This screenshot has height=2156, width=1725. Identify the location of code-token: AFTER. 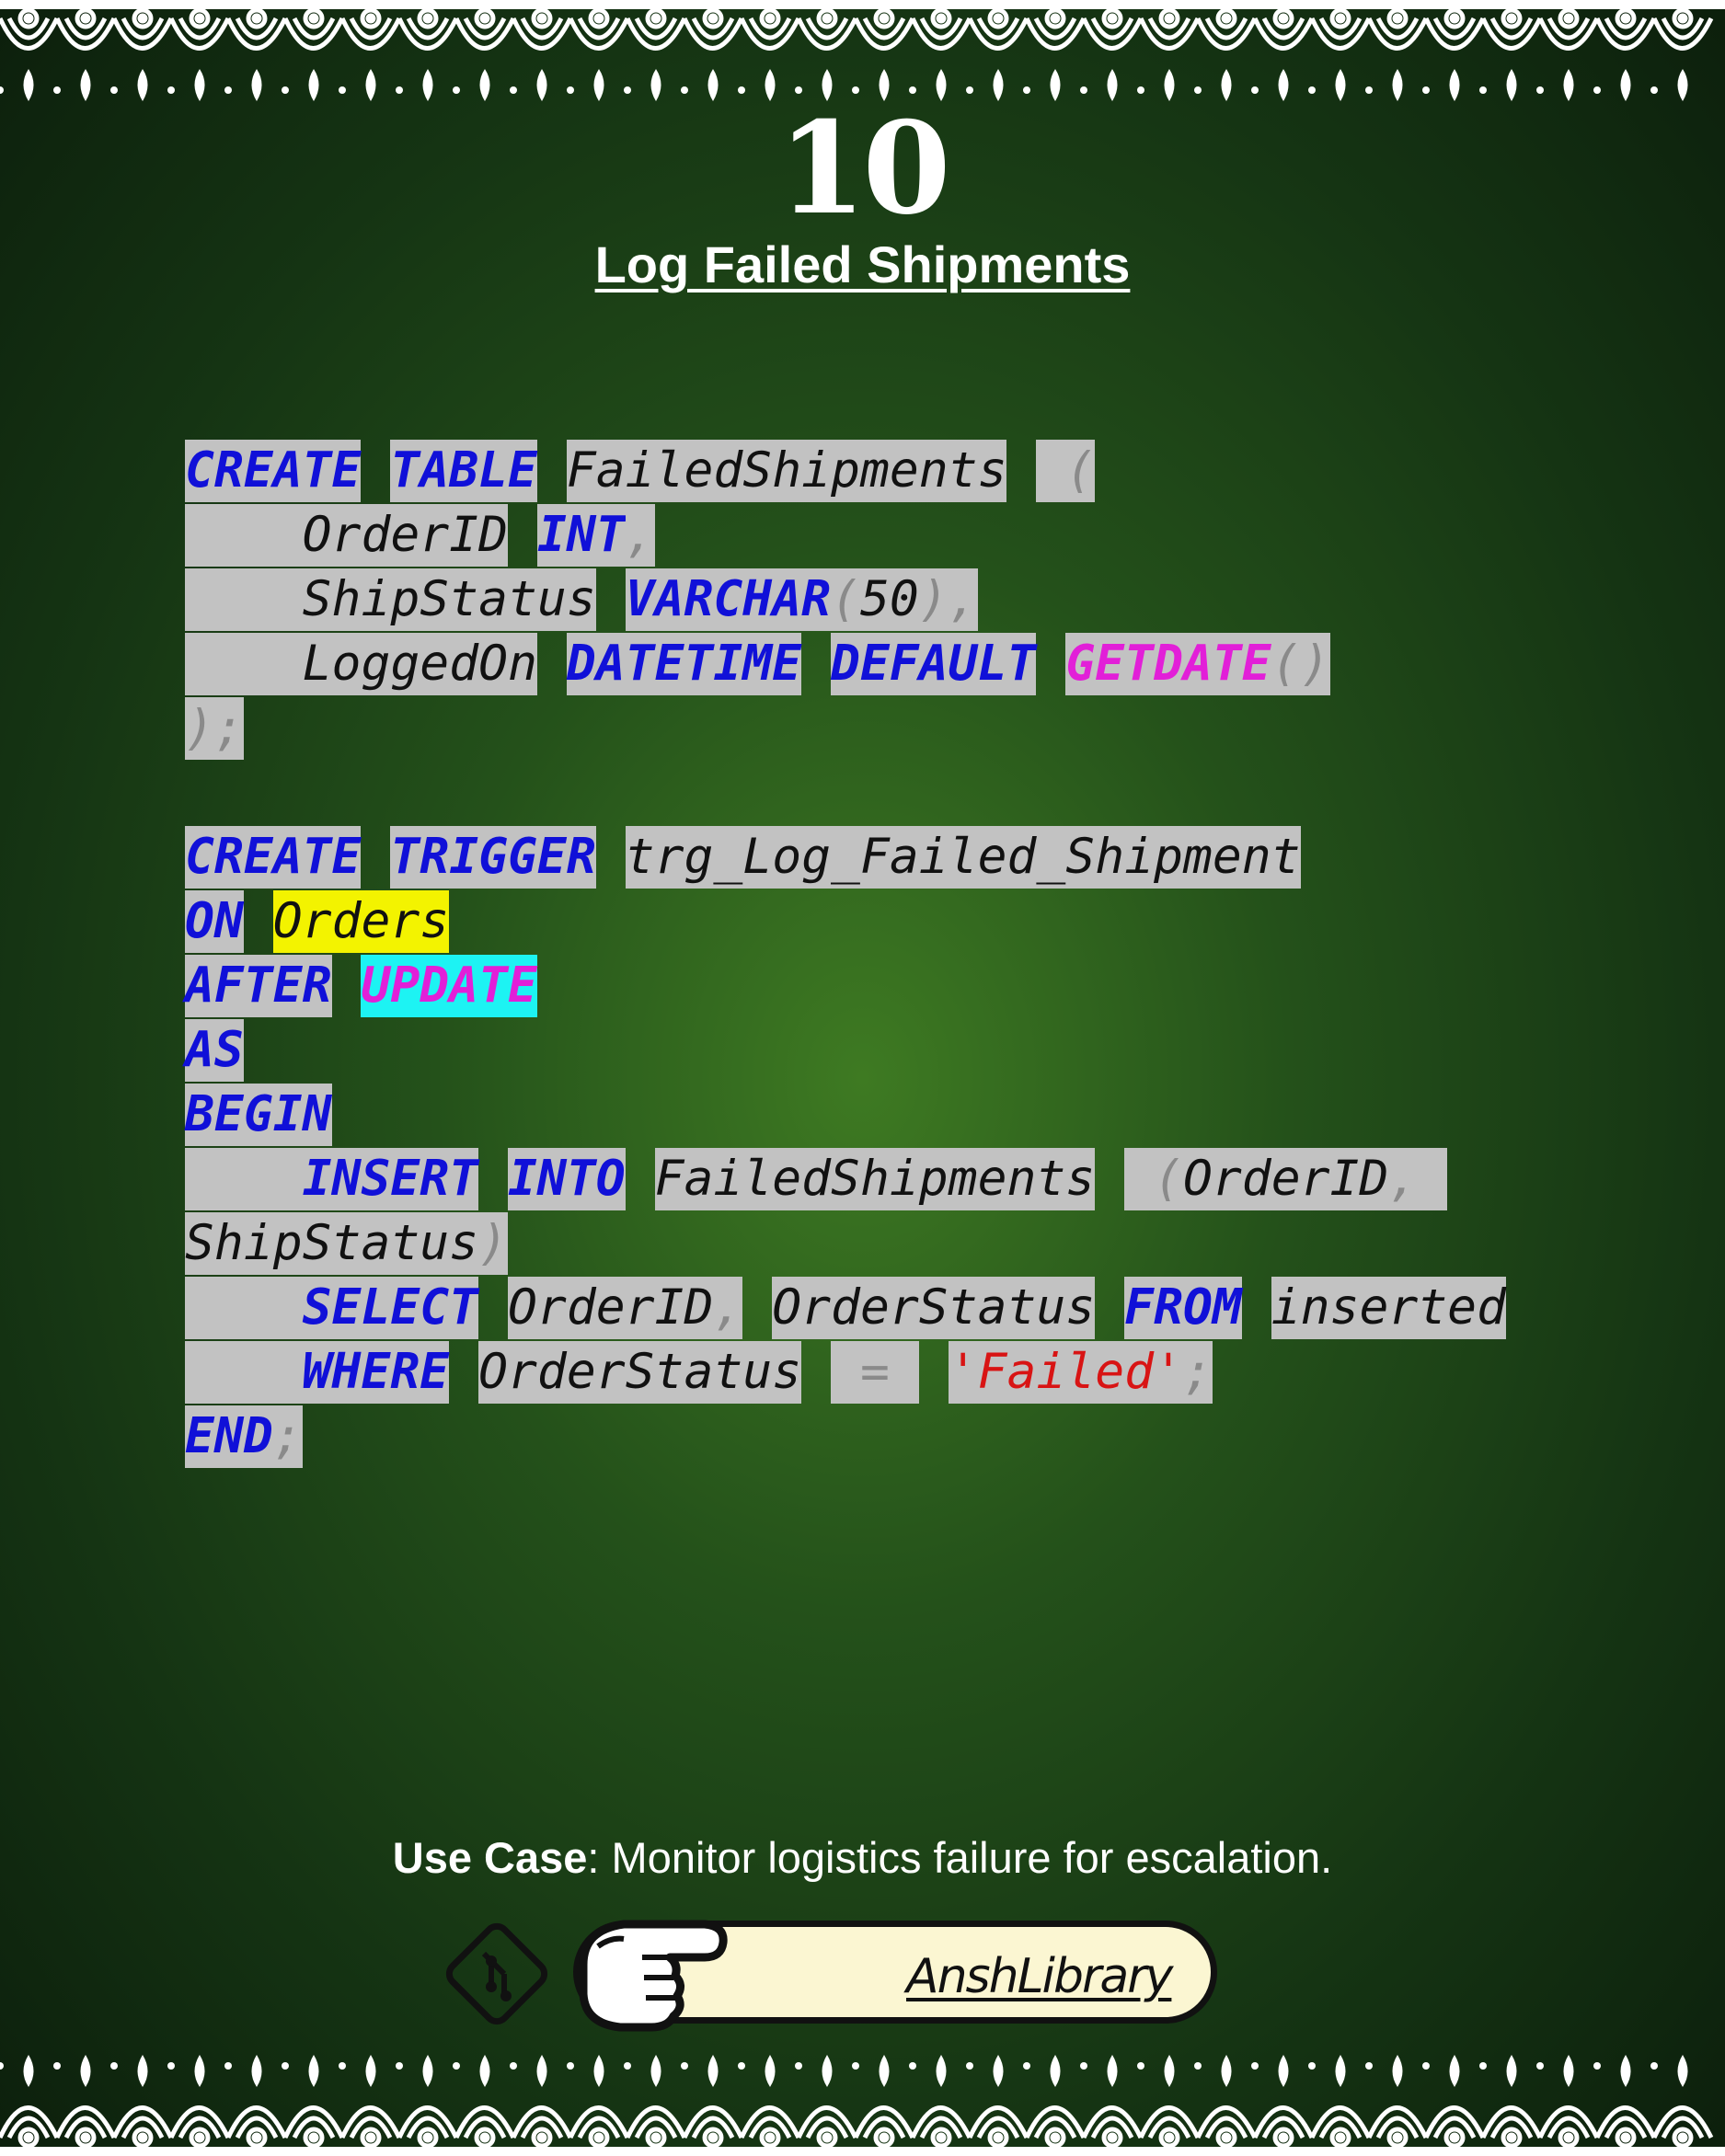
(258, 986).